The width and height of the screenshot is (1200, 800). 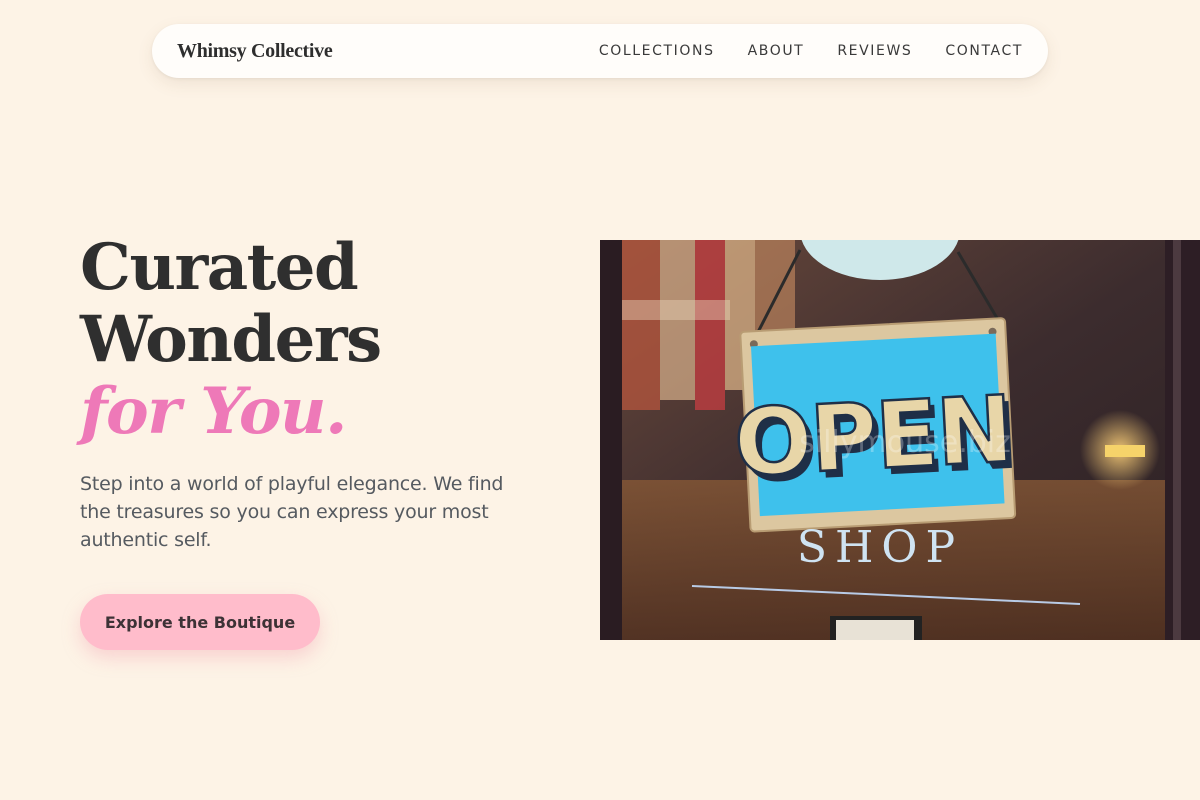 What do you see at coordinates (213, 411) in the screenshot?
I see `hero-title-accent: for You.` at bounding box center [213, 411].